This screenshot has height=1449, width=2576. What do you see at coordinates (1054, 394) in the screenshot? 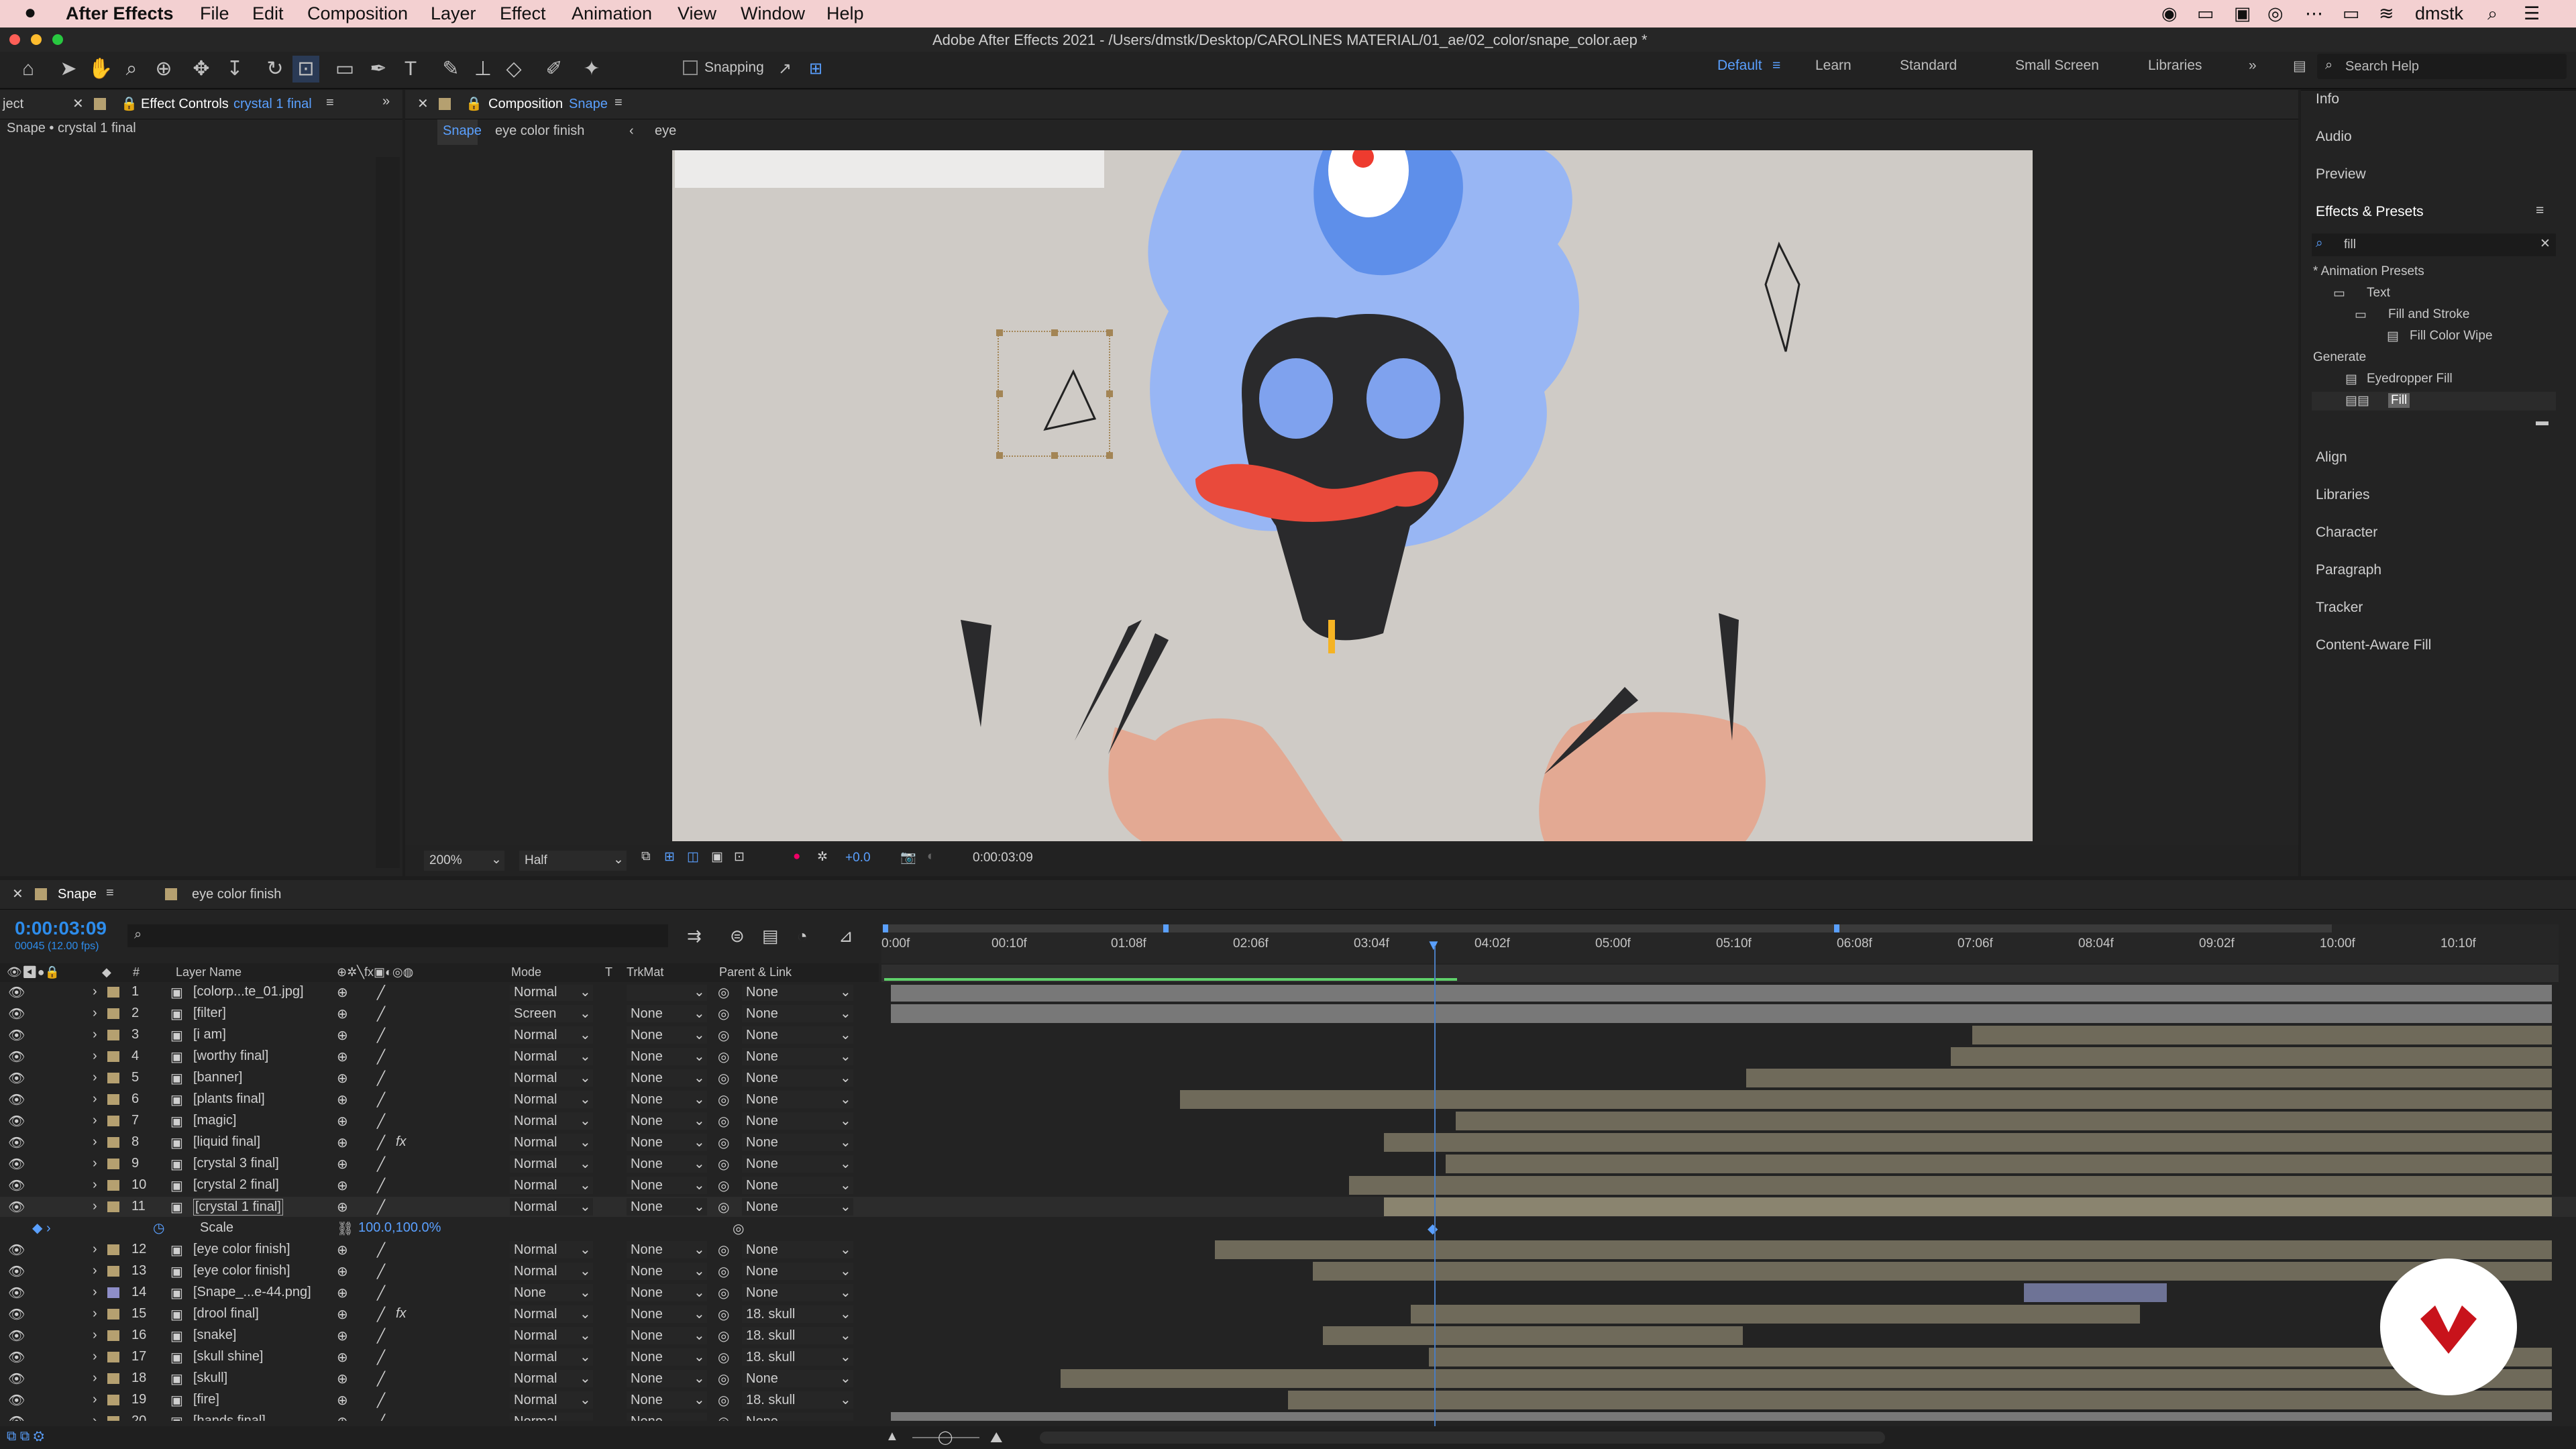
I see `layer-bounds` at bounding box center [1054, 394].